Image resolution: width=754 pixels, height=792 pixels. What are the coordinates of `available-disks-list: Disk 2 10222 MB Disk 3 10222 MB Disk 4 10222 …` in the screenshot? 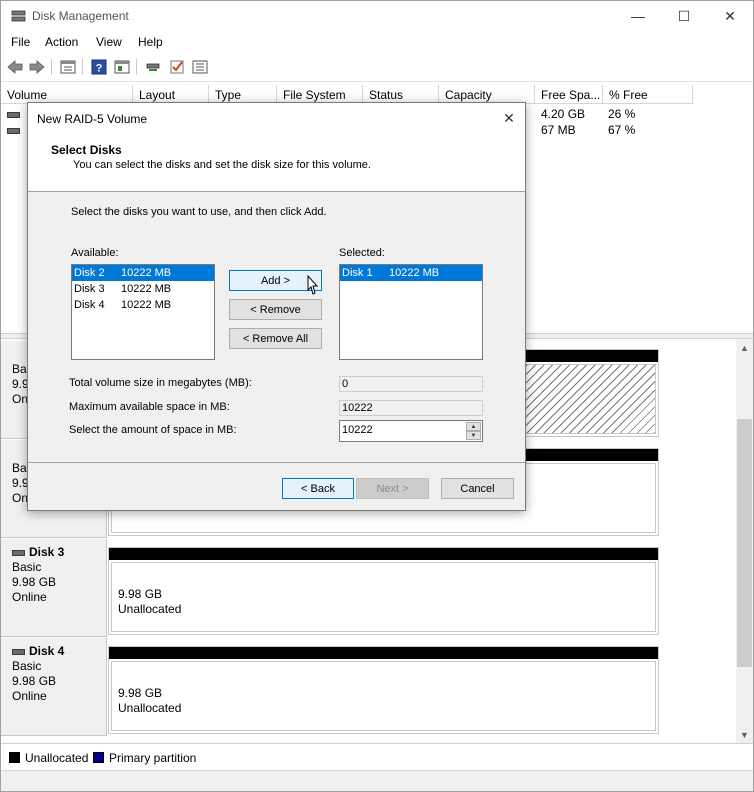 It's located at (143, 312).